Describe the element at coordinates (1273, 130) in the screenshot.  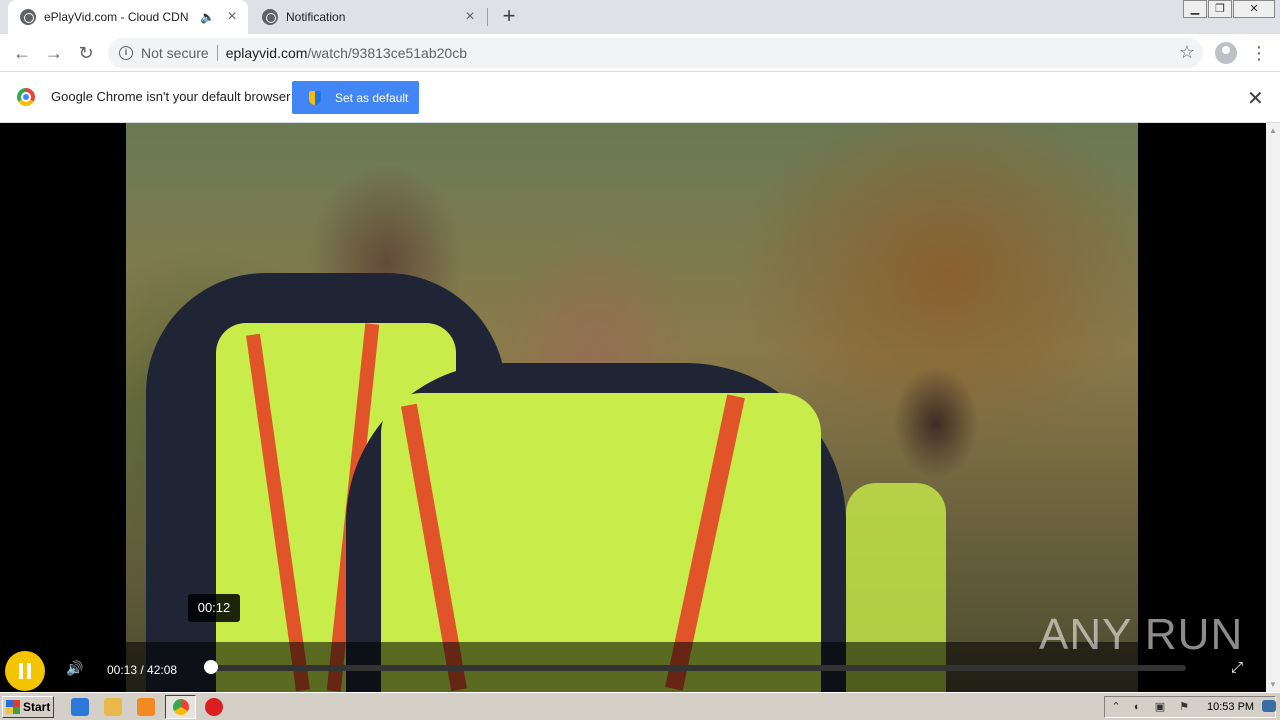
I see `scroll-up-arrow-icon: ▲` at that location.